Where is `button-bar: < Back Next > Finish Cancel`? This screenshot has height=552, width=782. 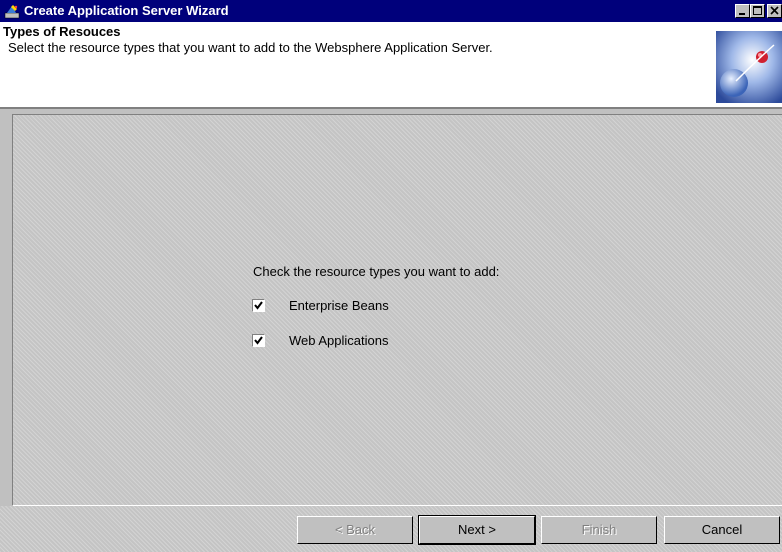
button-bar: < Back Next > Finish Cancel is located at coordinates (391, 529).